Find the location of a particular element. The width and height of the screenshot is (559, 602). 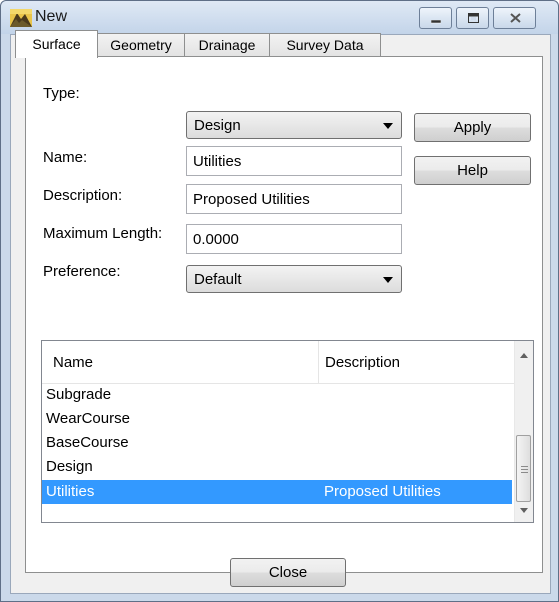

maximize-button is located at coordinates (472, 18).